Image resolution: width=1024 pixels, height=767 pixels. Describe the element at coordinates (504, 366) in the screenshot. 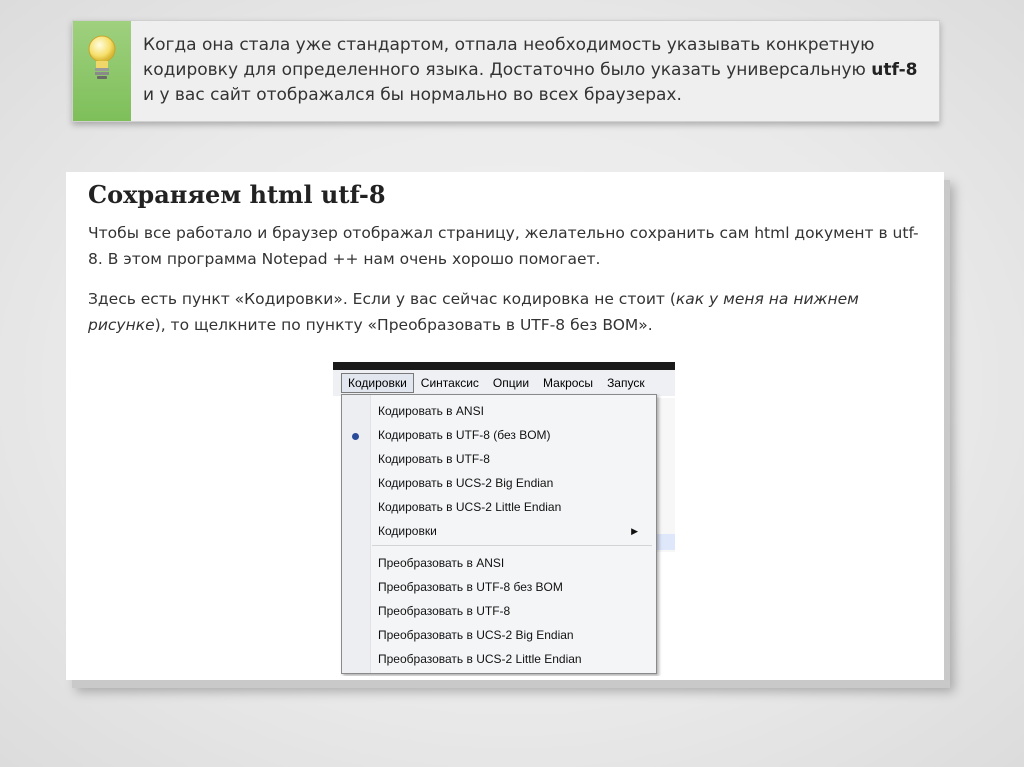

I see `window-top-strip` at that location.